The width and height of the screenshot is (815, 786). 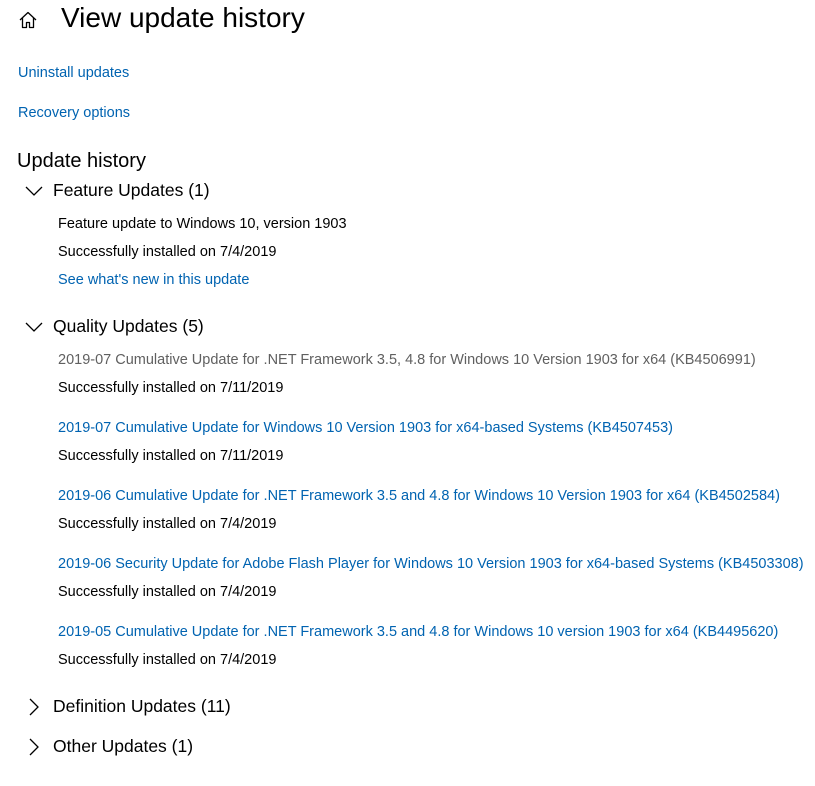 I want to click on page-title: View update history, so click(x=183, y=17).